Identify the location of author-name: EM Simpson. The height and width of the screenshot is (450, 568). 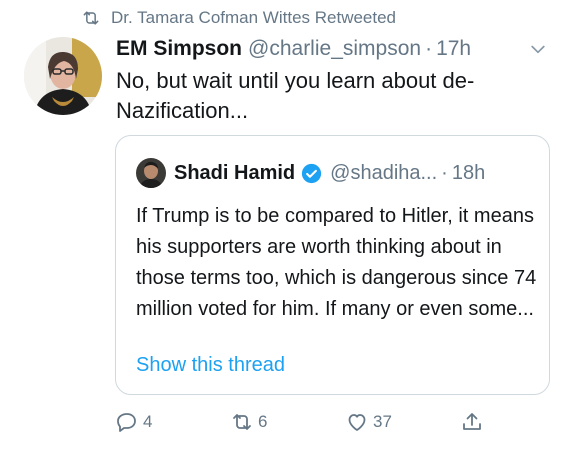
(179, 49).